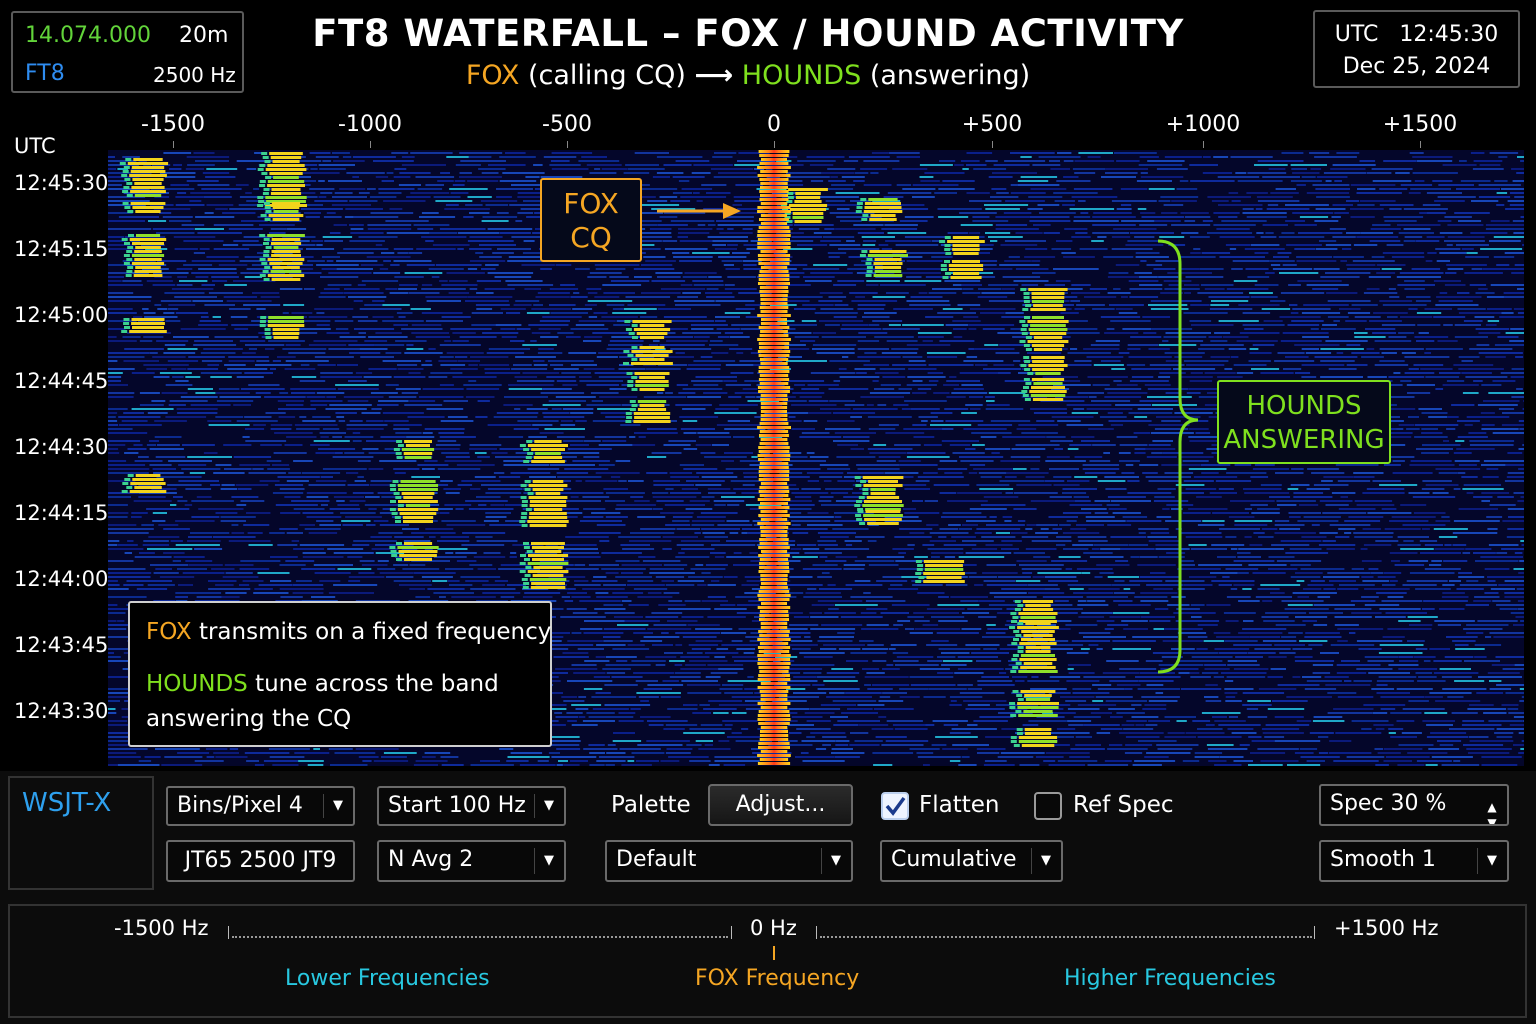 Image resolution: width=1536 pixels, height=1024 pixels. What do you see at coordinates (748, 33) in the screenshot?
I see `page-title: FT8 WATERFALL – FOX / HOUND ACTIVITY` at bounding box center [748, 33].